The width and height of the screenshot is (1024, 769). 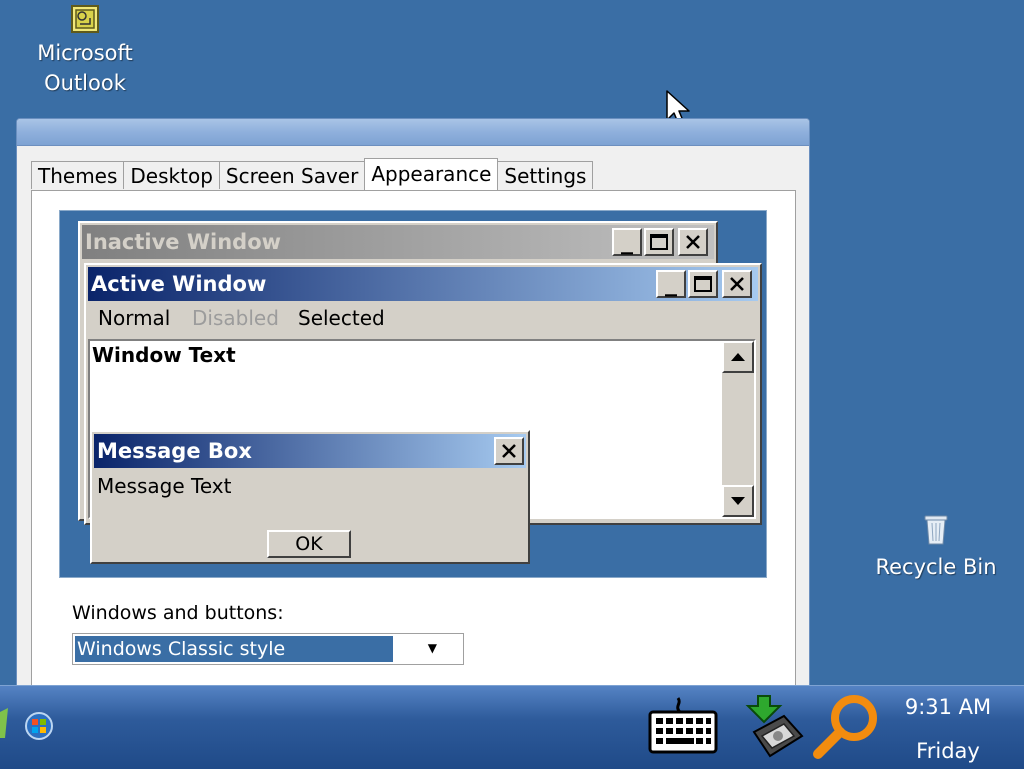 I want to click on preview-message-box: Message Box Message Text OK, so click(x=310, y=497).